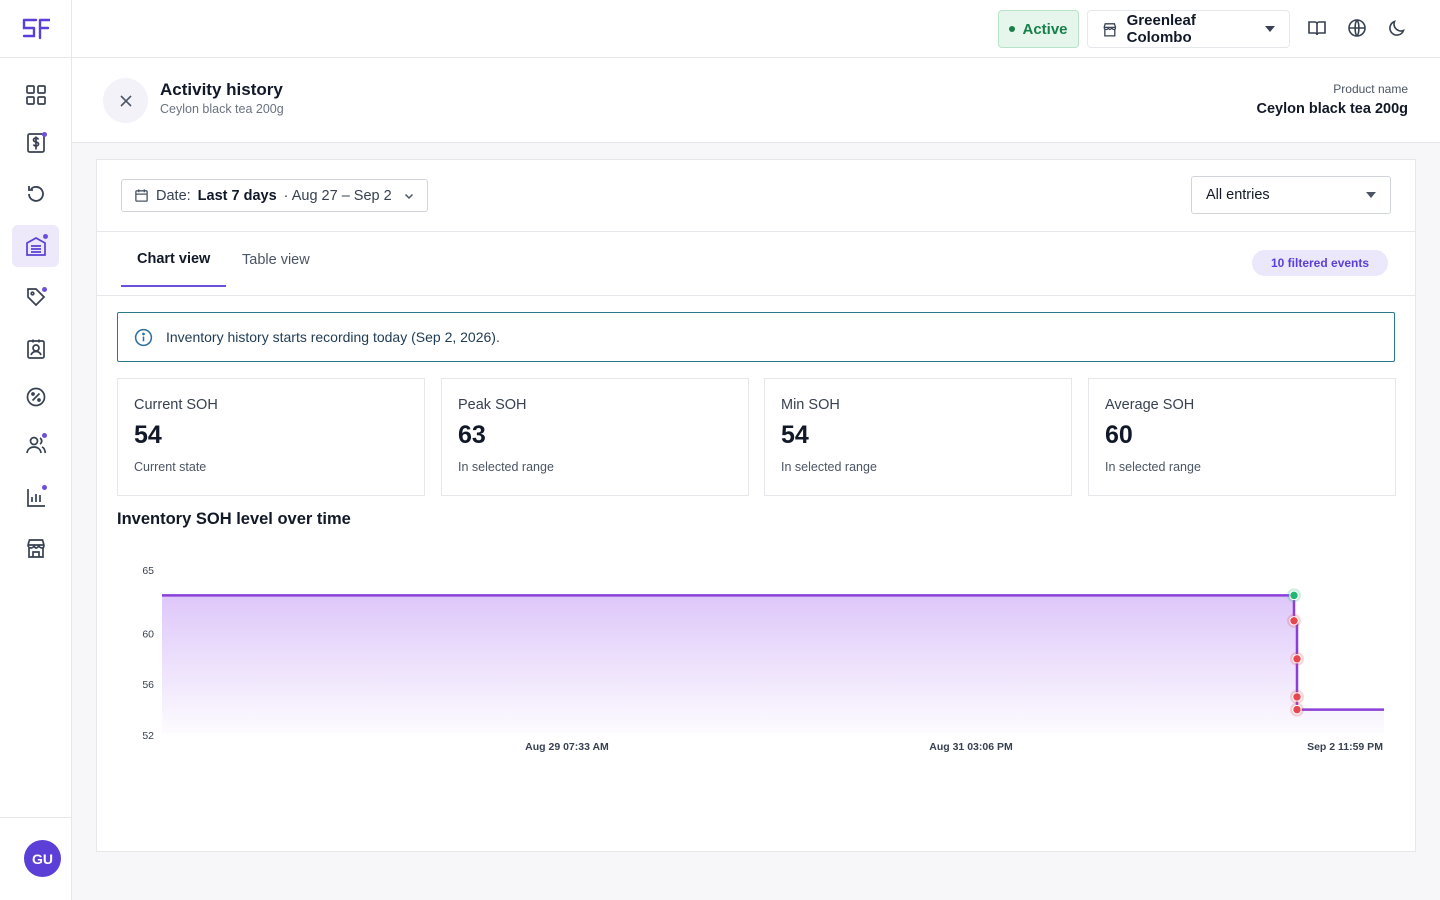 This screenshot has height=900, width=1440. What do you see at coordinates (1119, 435) in the screenshot?
I see `stat-value: 60` at bounding box center [1119, 435].